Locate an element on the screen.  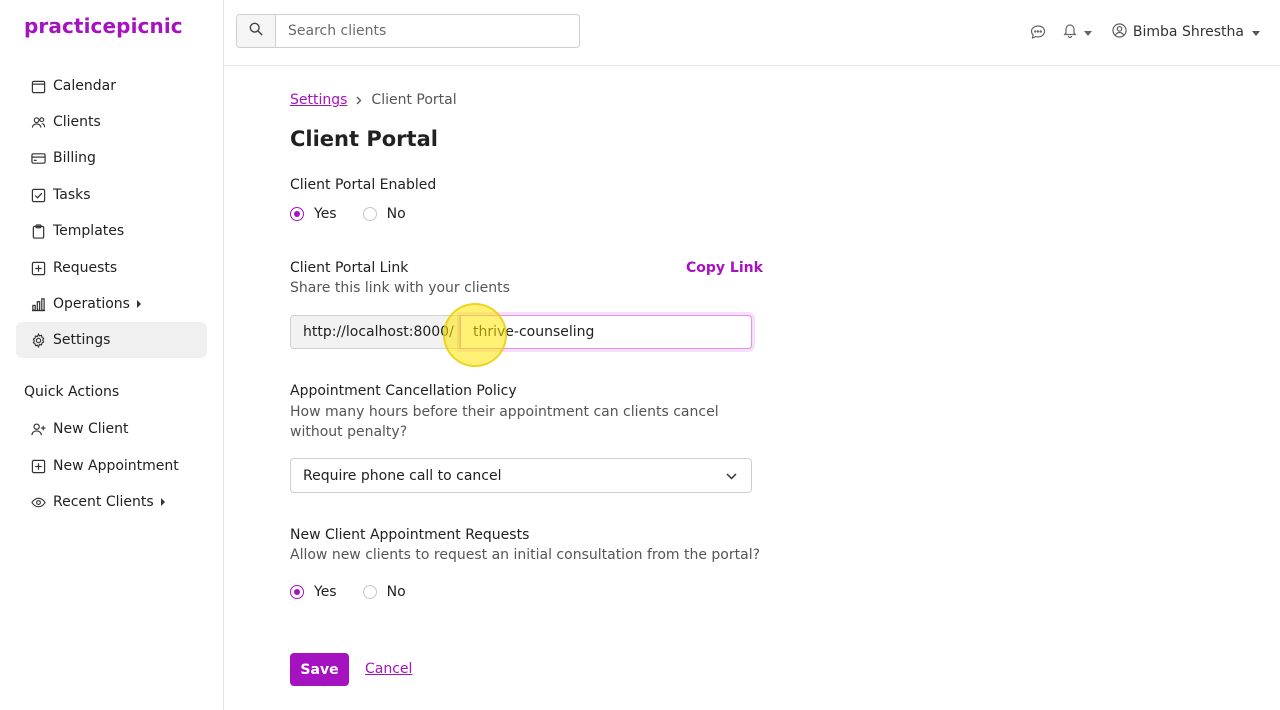
sidebar-item-operations: Operations is located at coordinates (111, 304).